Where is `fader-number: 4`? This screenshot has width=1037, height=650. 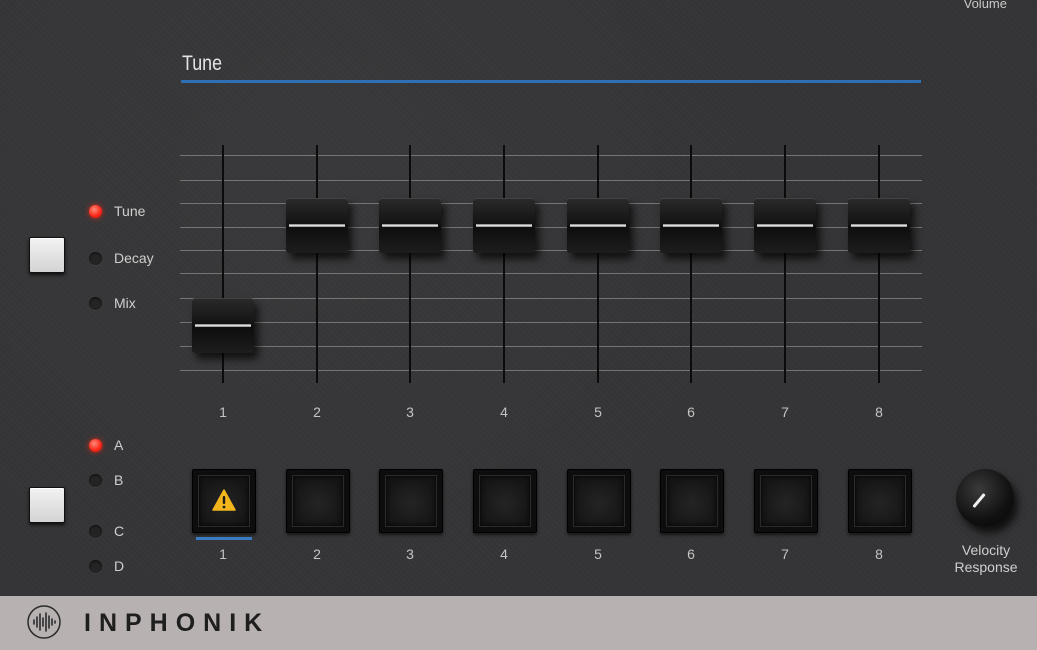 fader-number: 4 is located at coordinates (504, 412).